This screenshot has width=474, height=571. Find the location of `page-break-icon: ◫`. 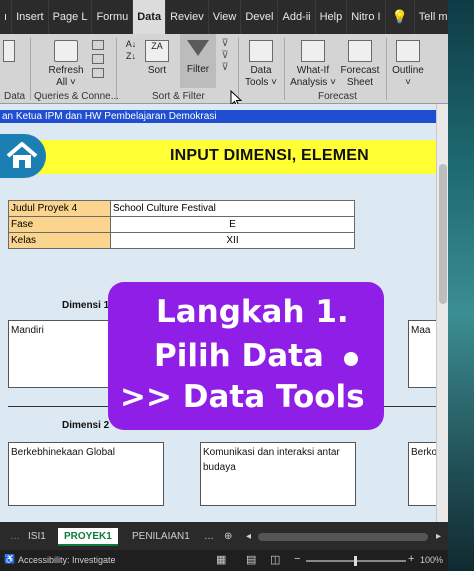

page-break-icon: ◫ is located at coordinates (275, 559).